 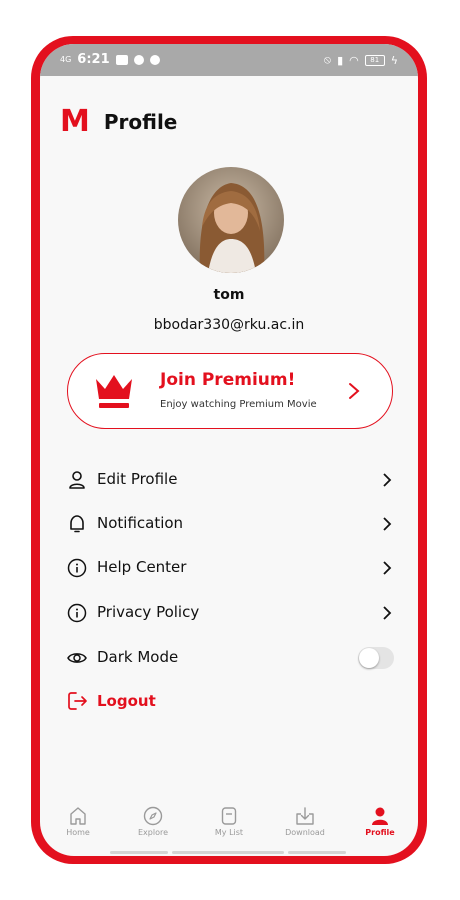 I want to click on dark-mode-toggle, so click(x=376, y=658).